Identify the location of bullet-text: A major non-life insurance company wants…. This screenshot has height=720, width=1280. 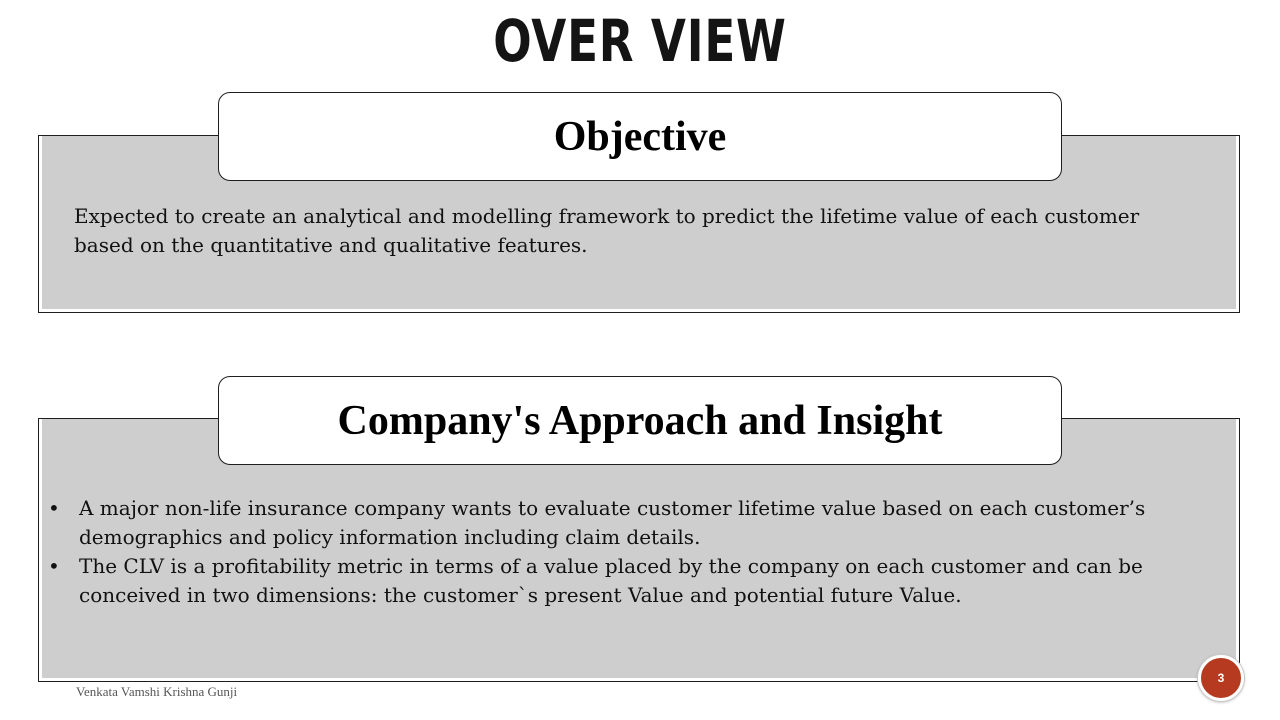
(612, 522).